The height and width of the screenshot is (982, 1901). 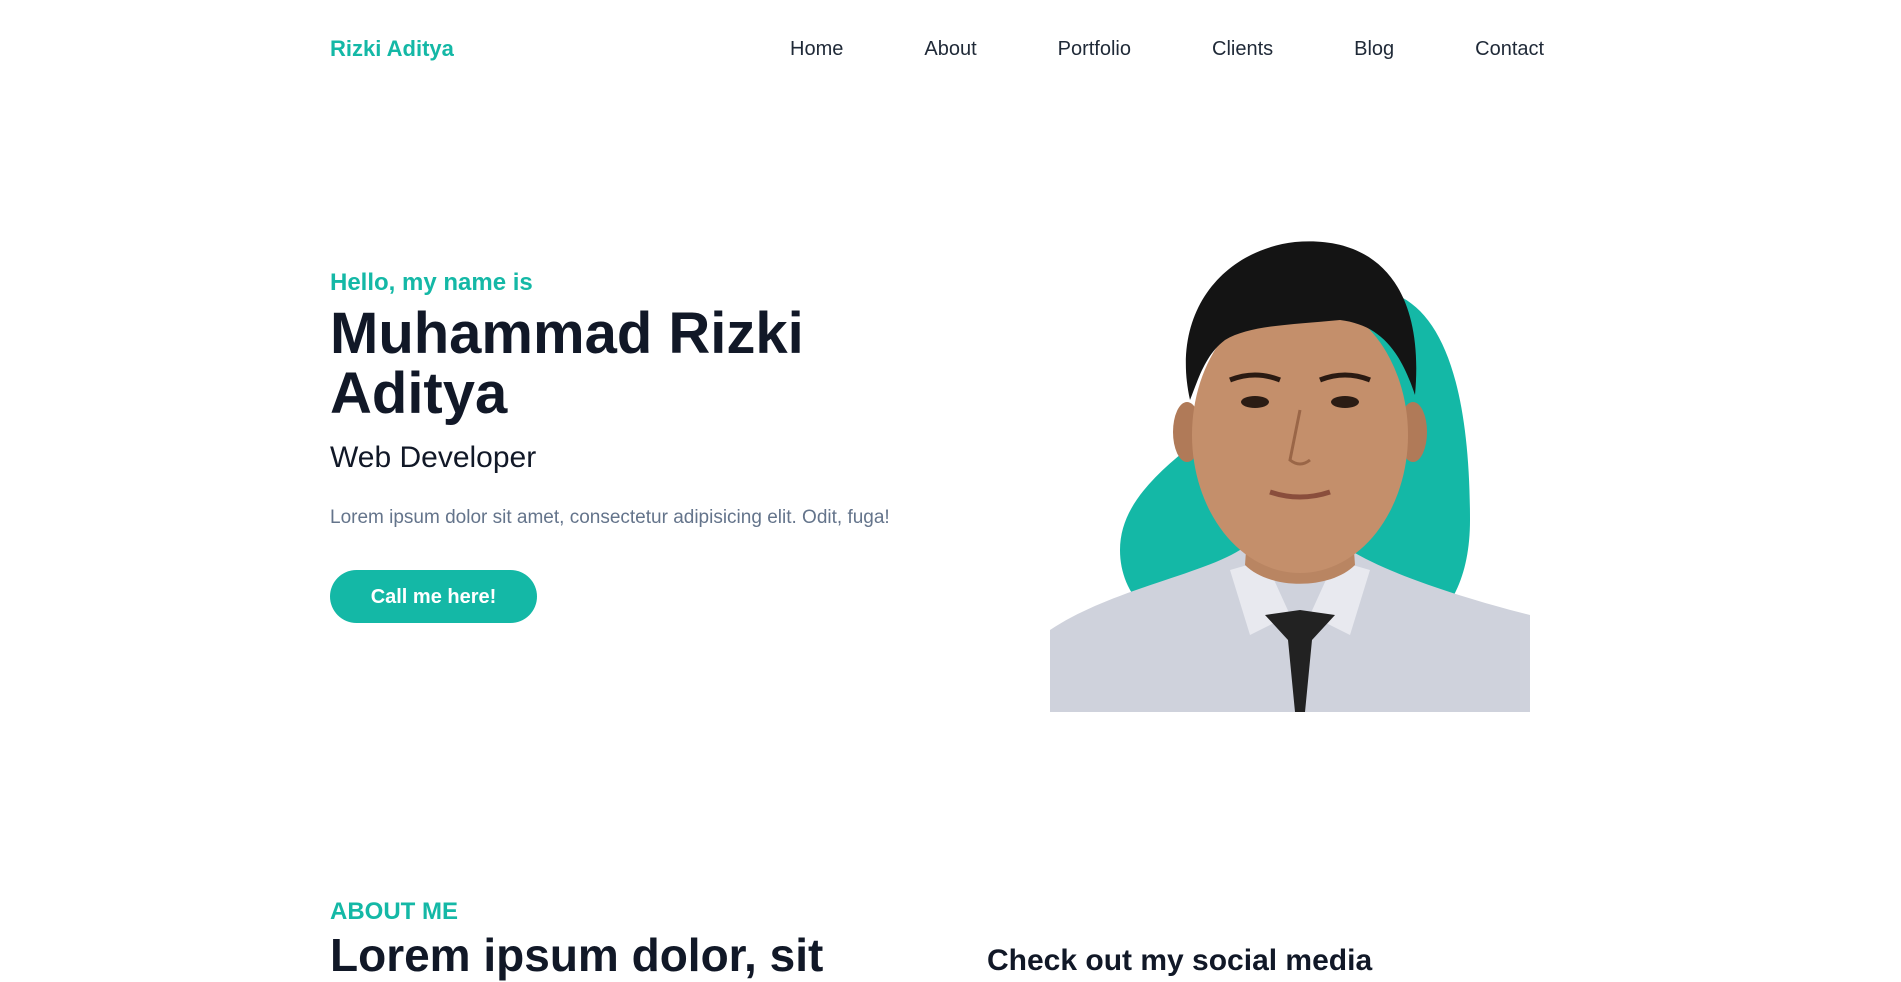 I want to click on nav-home-link: Home, so click(x=816, y=49).